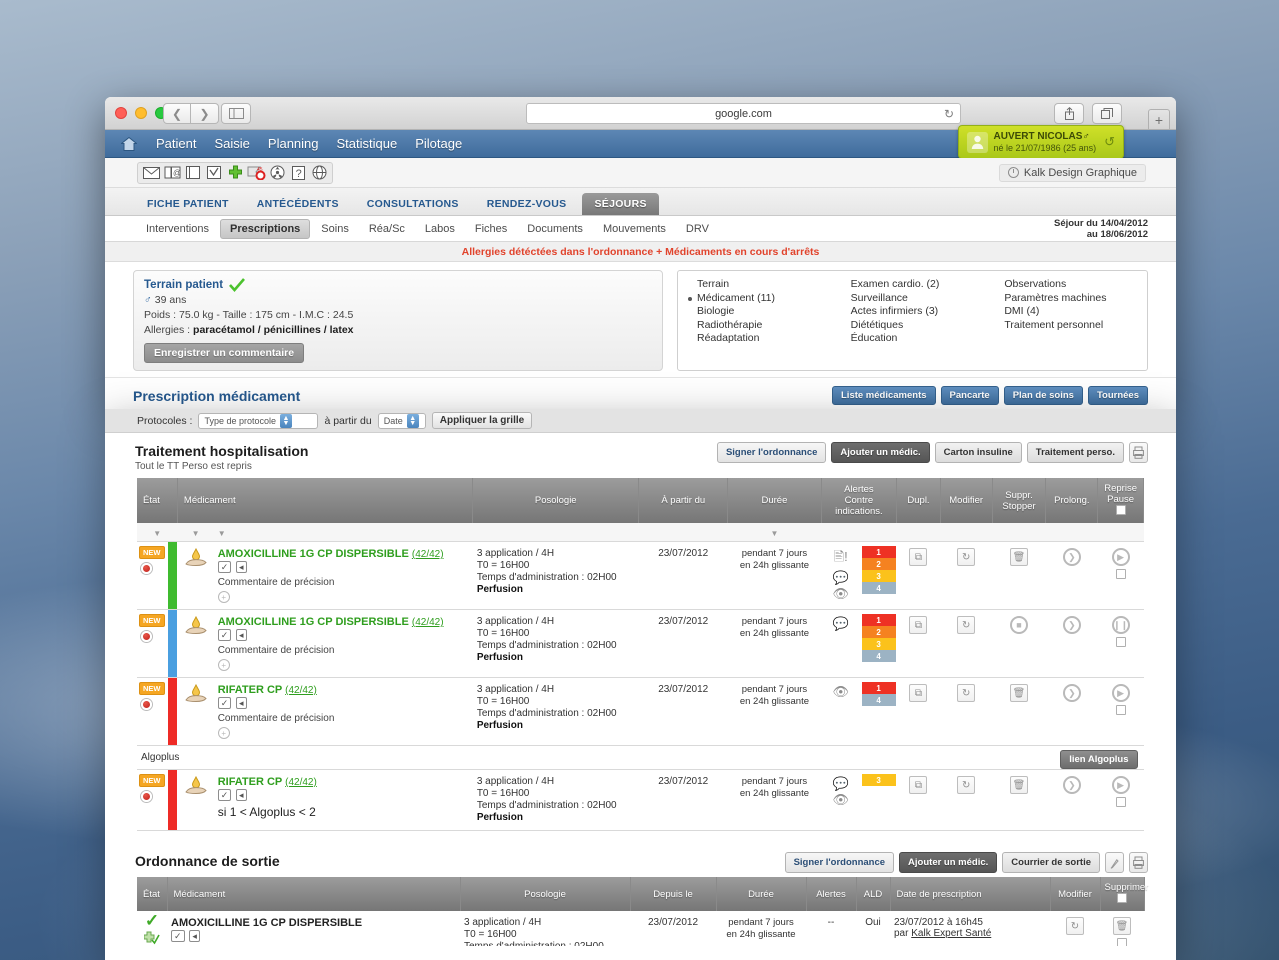  I want to click on add-medication-button-sortie: Ajouter un médic., so click(948, 862).